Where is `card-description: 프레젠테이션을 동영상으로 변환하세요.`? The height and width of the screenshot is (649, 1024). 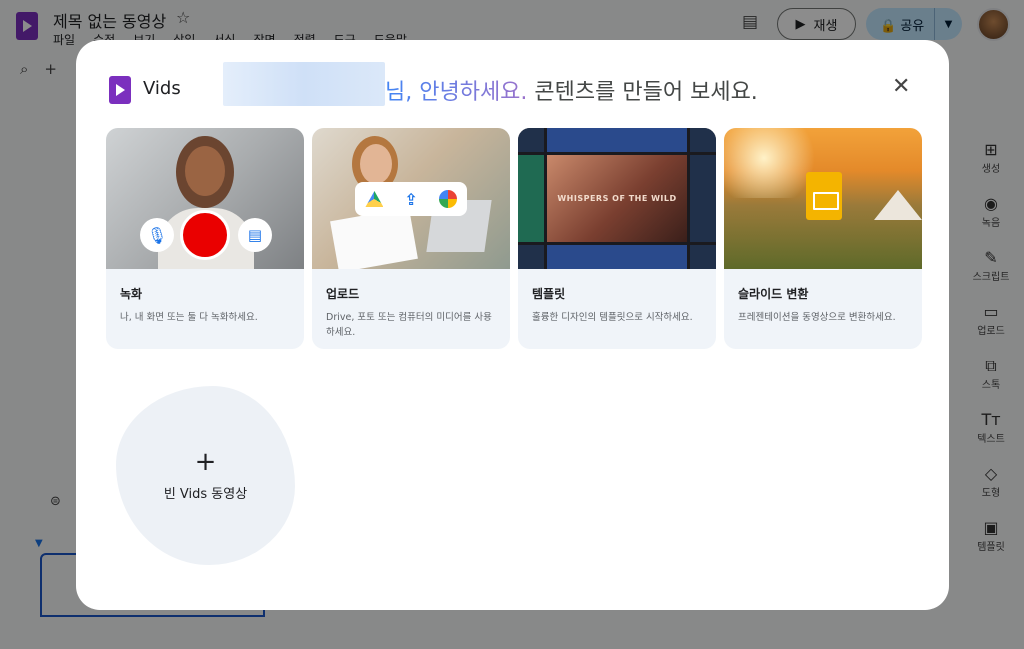 card-description: 프레젠테이션을 동영상으로 변환하세요. is located at coordinates (817, 317).